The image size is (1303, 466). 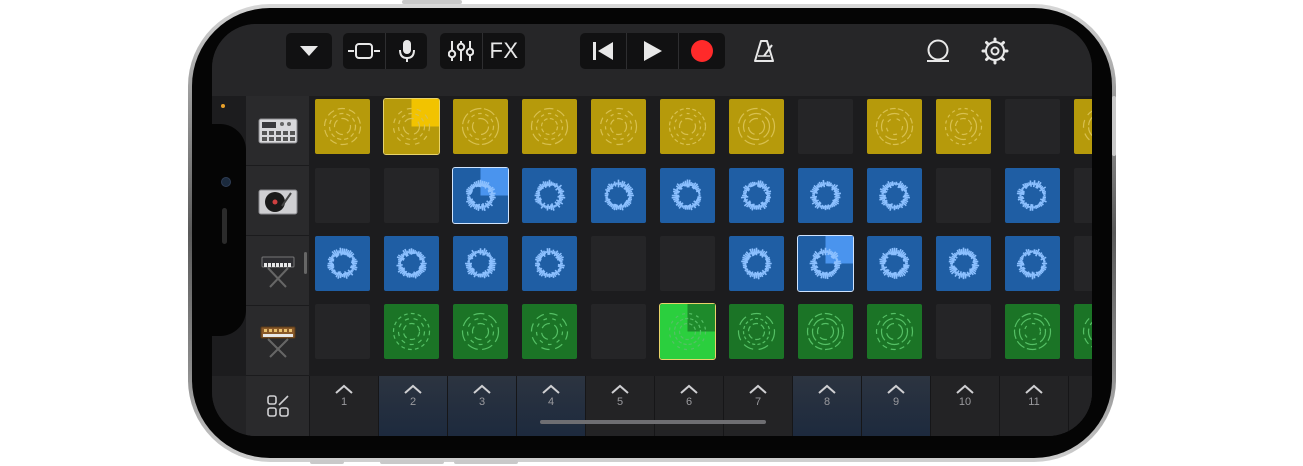 I want to click on track-resize-handle, so click(x=305, y=263).